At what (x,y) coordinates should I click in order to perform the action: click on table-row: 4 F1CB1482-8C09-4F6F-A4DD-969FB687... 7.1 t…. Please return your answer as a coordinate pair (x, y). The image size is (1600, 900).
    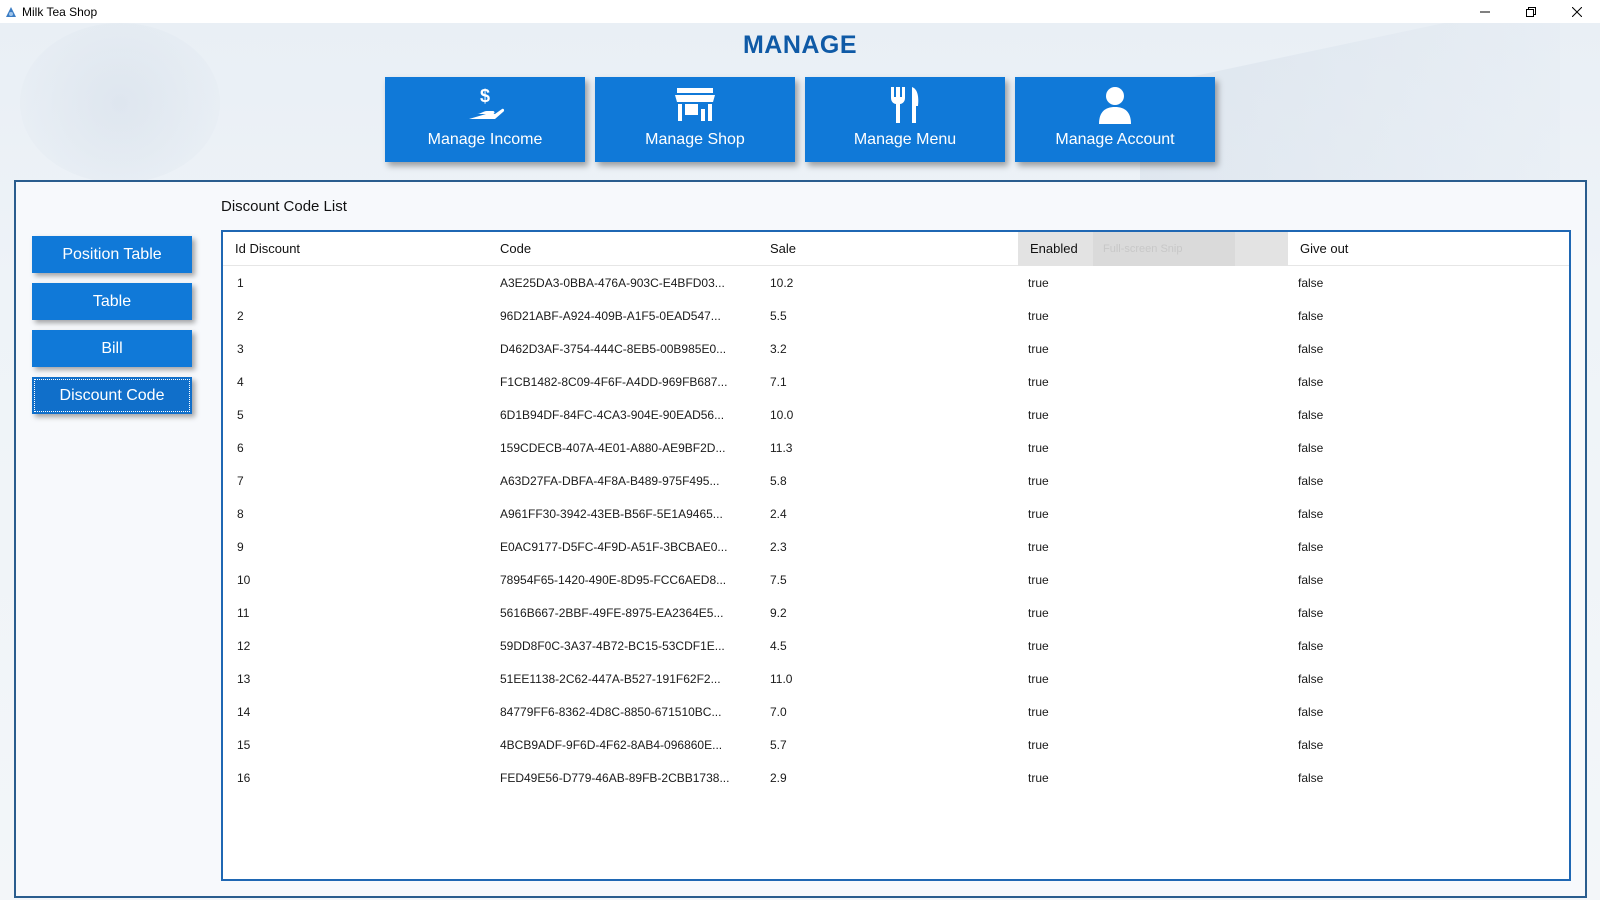
    Looking at the image, I should click on (896, 381).